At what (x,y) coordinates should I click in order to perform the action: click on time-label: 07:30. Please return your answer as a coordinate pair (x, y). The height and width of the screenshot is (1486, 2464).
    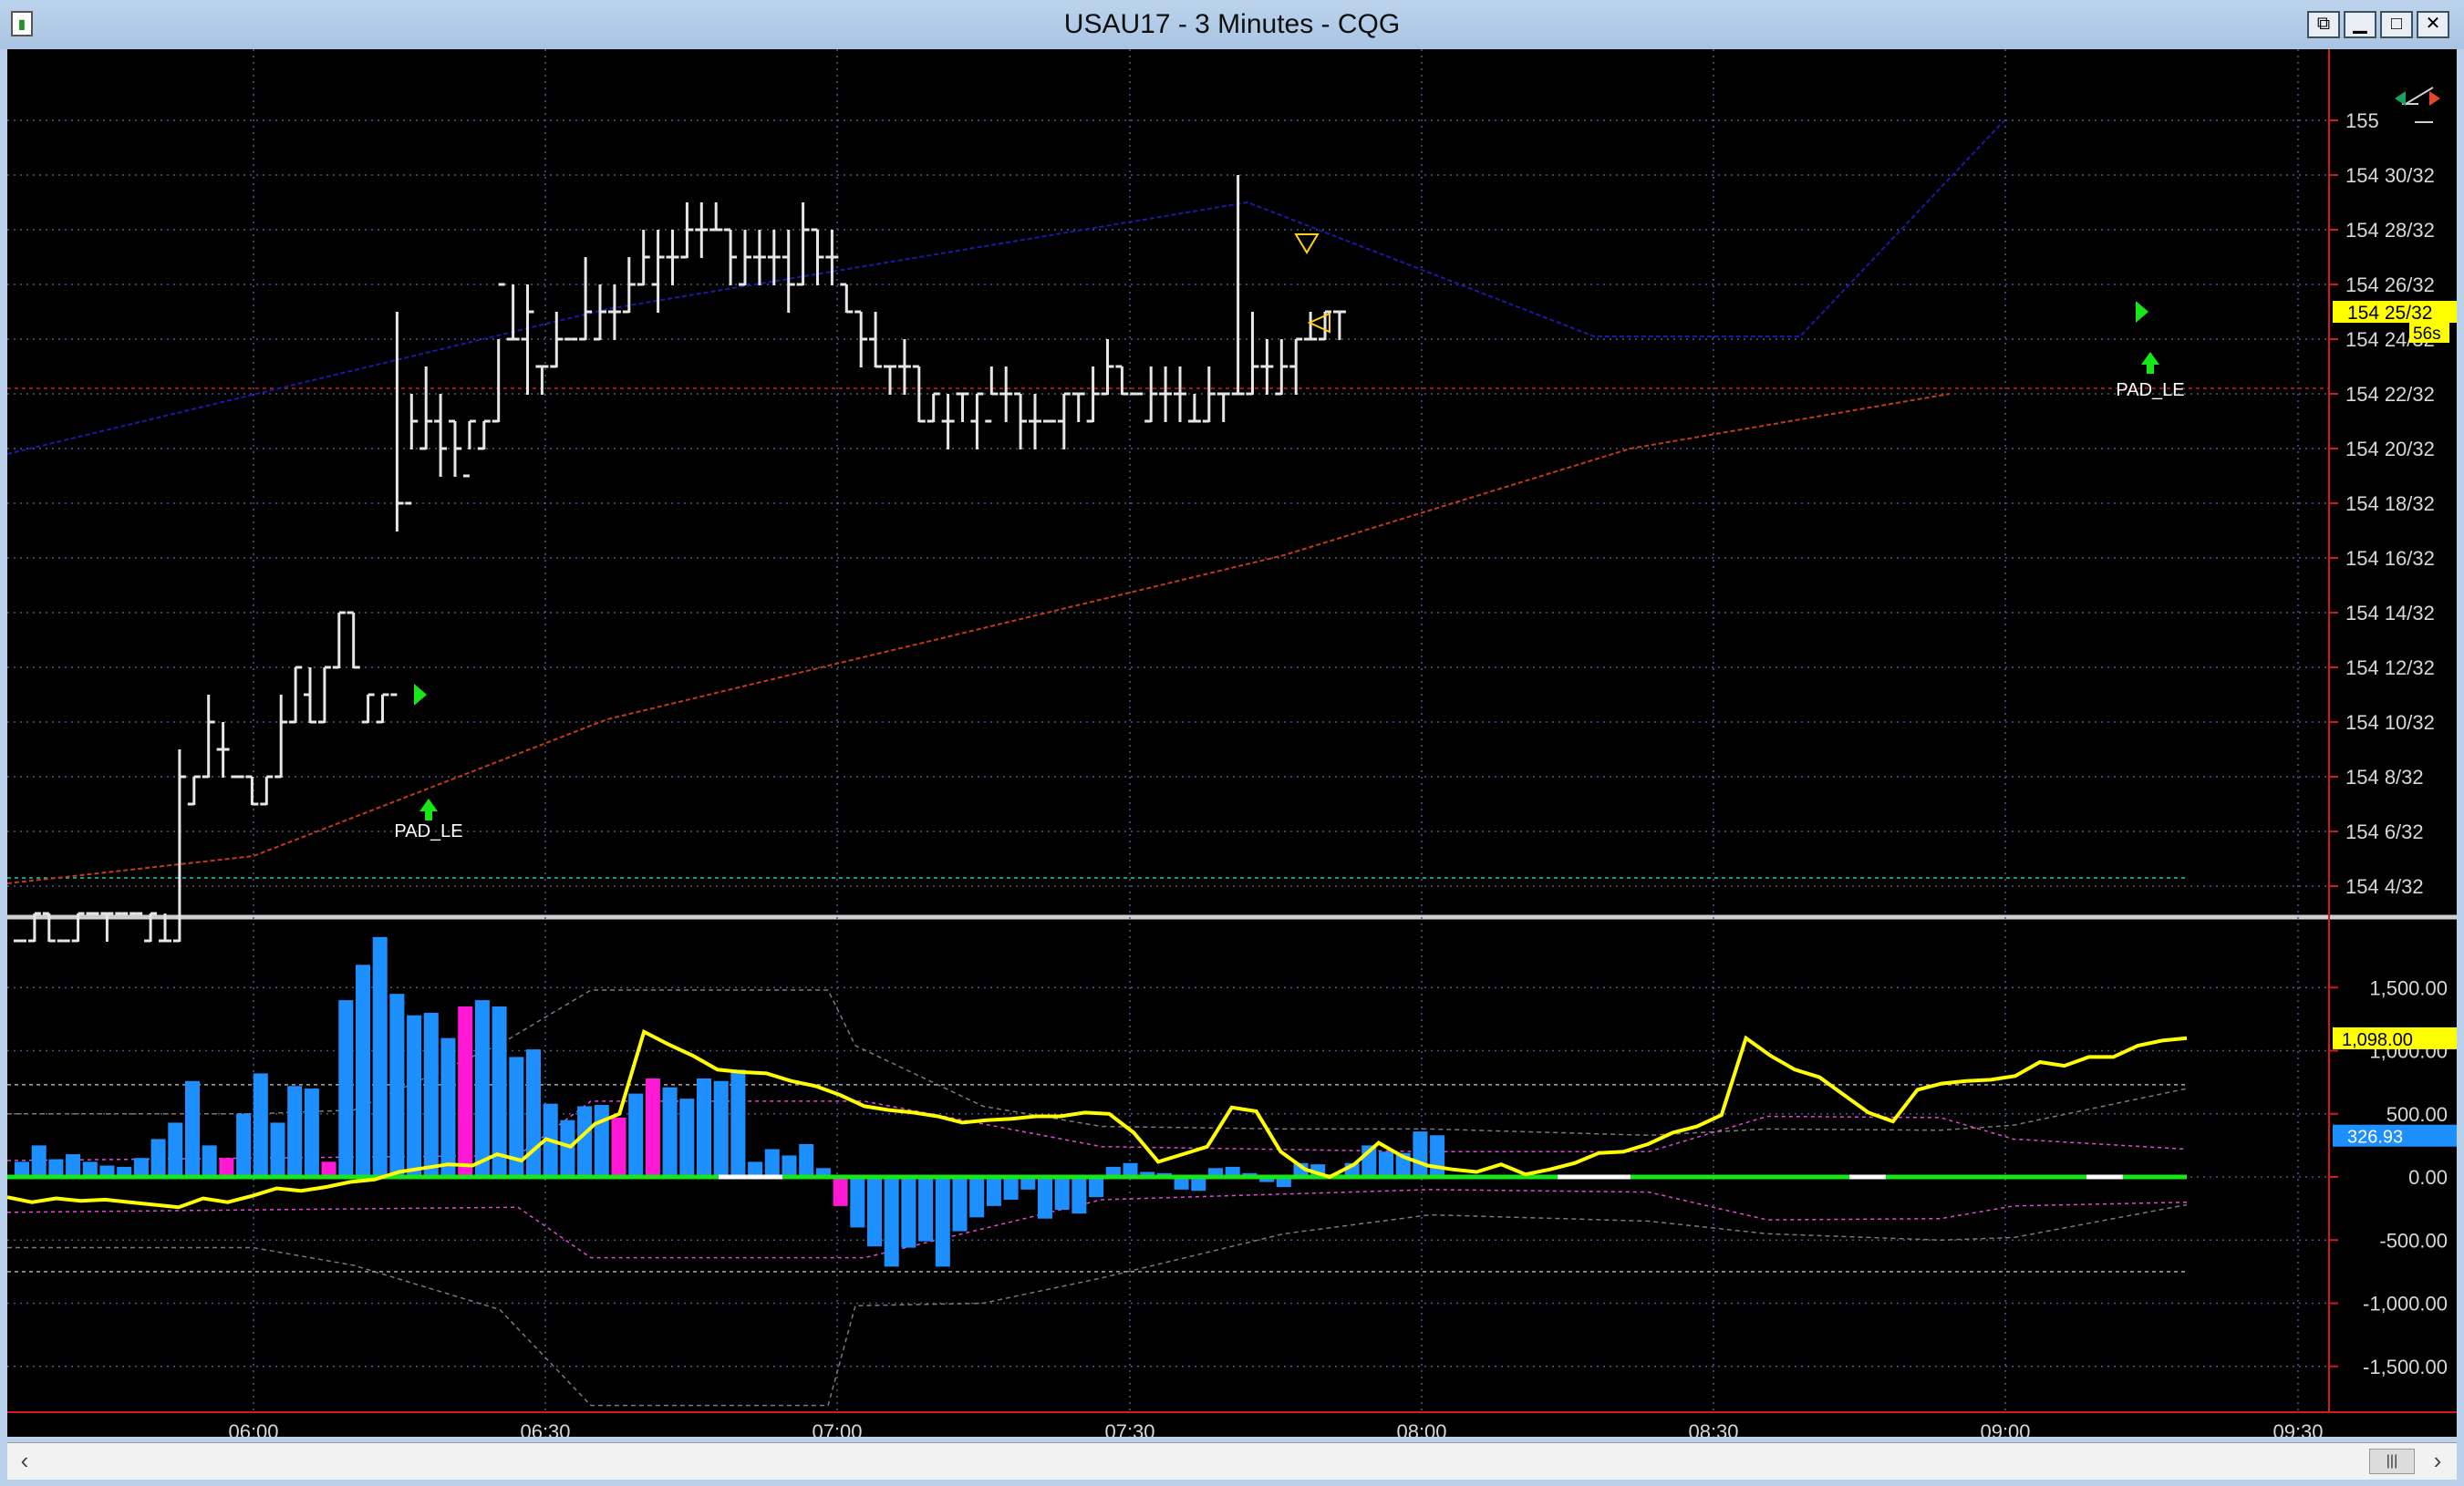
    Looking at the image, I should click on (1129, 1428).